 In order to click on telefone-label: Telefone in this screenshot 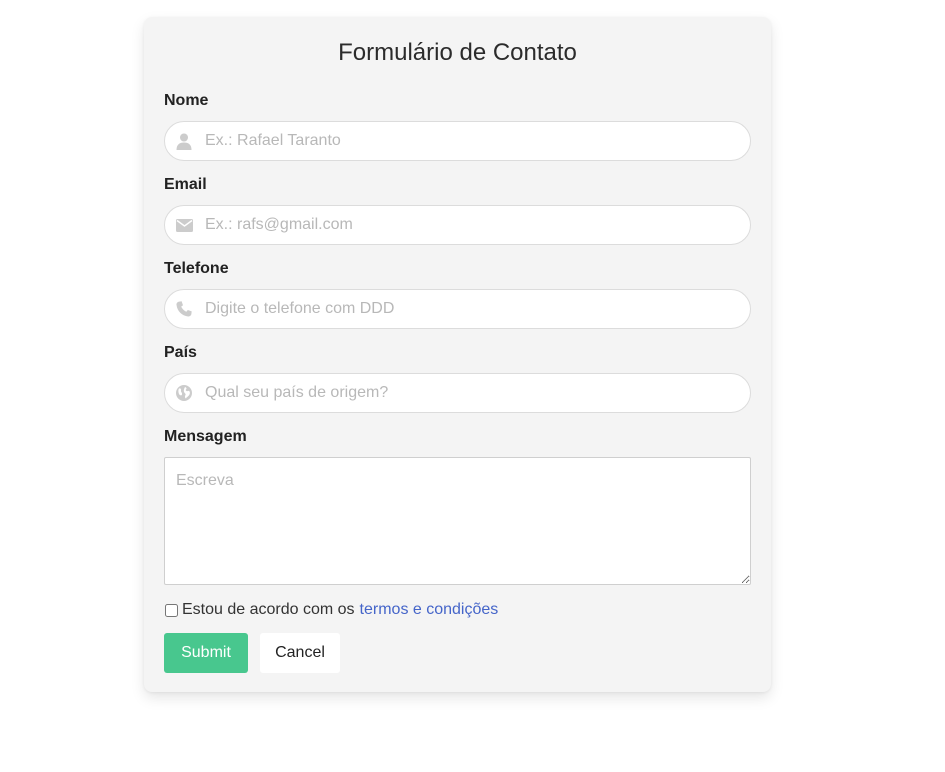, I will do `click(196, 268)`.